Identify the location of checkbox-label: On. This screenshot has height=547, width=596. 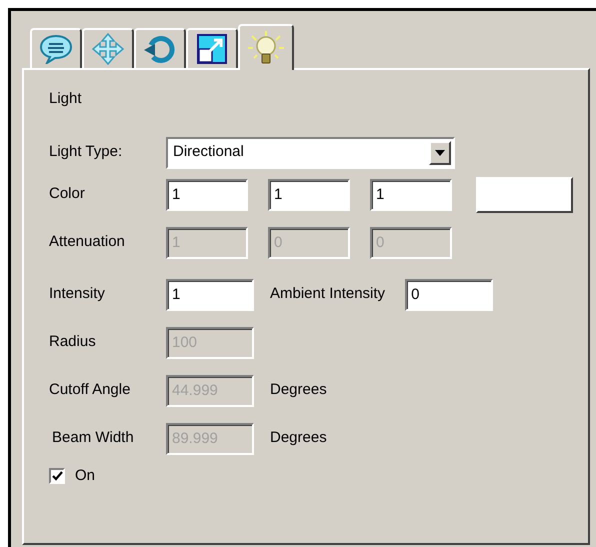
(85, 476).